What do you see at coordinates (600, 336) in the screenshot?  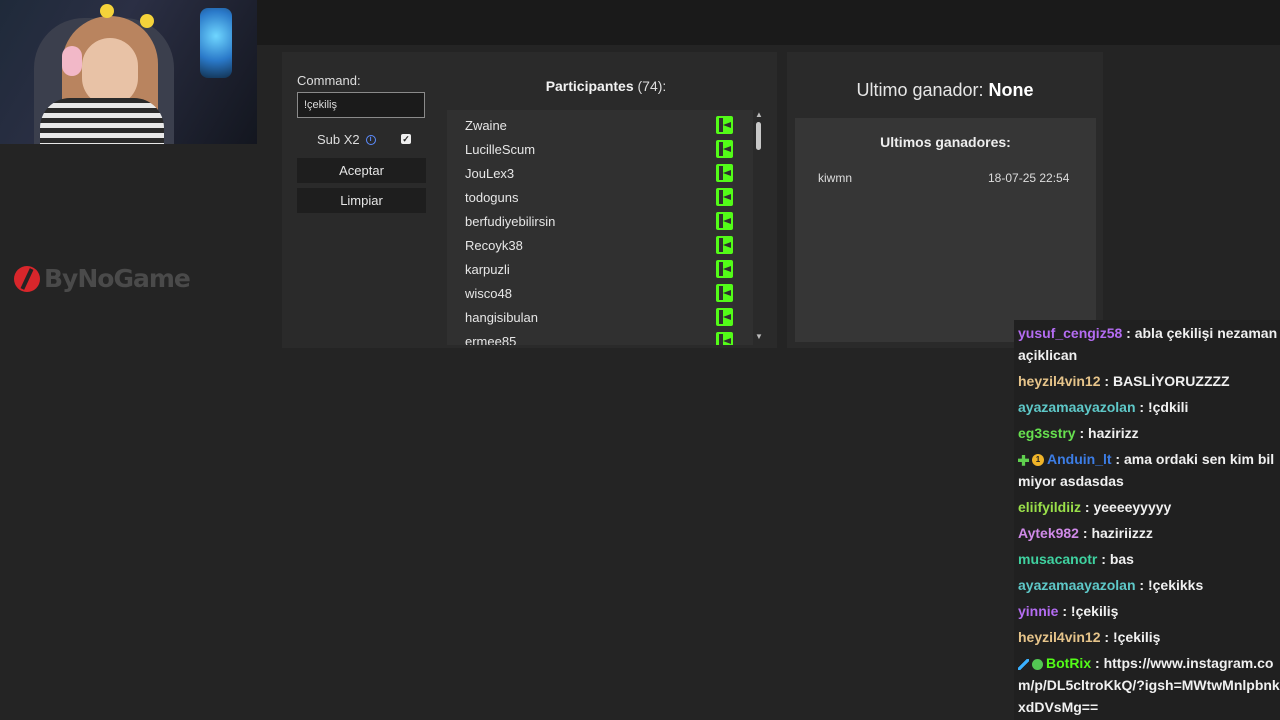 I see `participant-row: ermee85` at bounding box center [600, 336].